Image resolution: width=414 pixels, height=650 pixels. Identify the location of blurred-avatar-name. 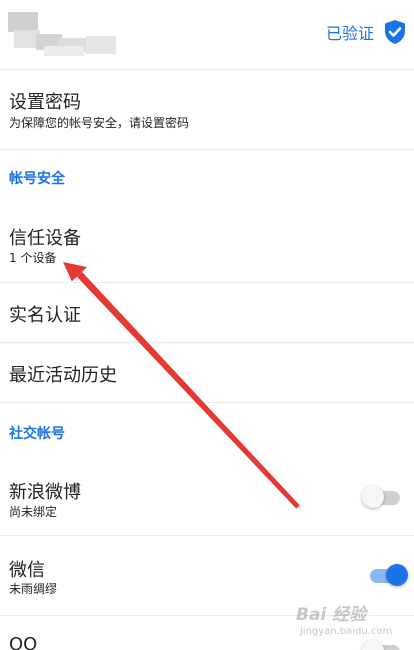
(63, 35).